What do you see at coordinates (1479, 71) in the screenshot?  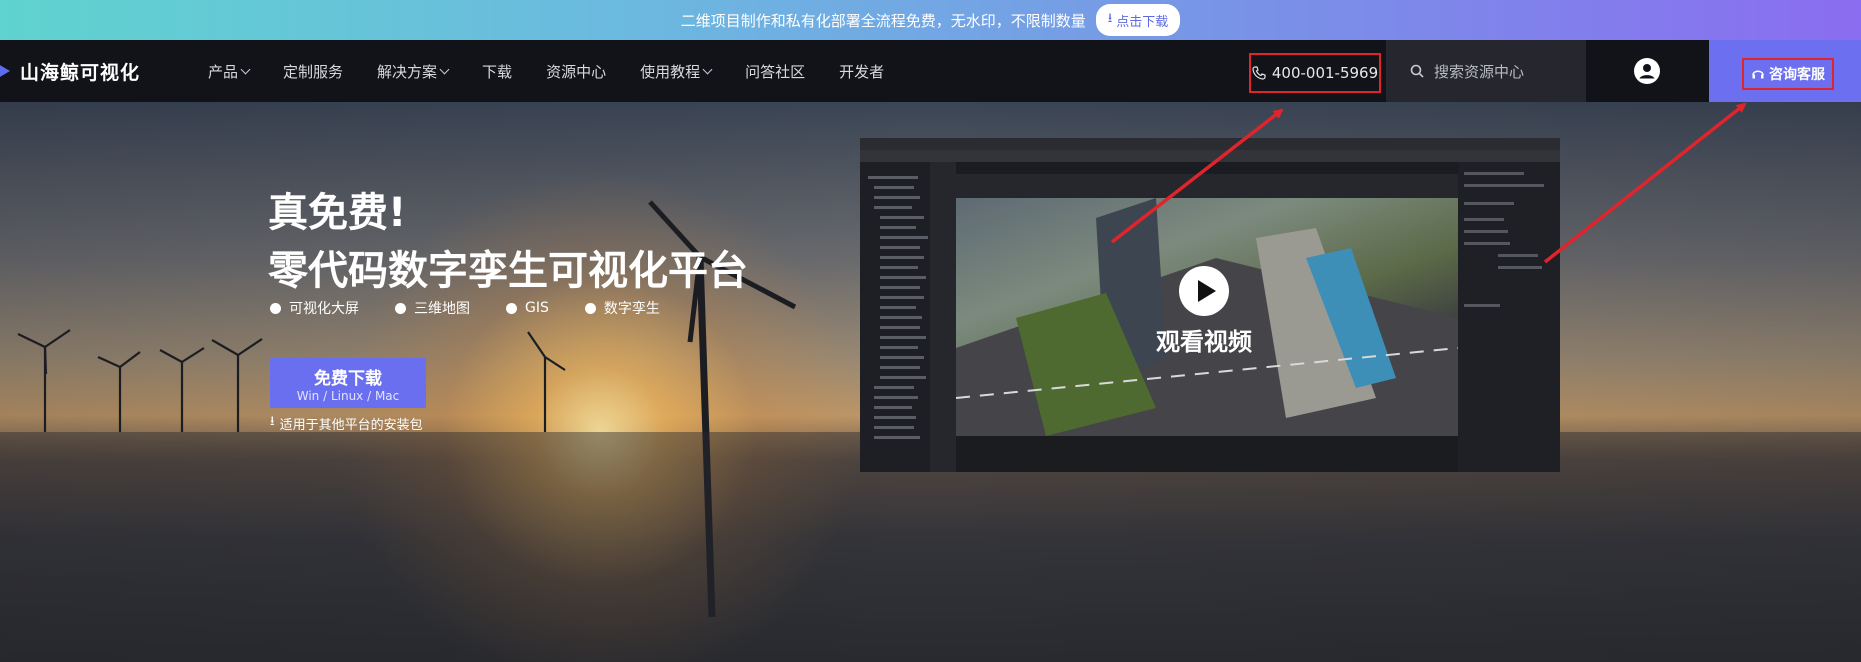 I see `search-placeholder: 搜索资源中心` at bounding box center [1479, 71].